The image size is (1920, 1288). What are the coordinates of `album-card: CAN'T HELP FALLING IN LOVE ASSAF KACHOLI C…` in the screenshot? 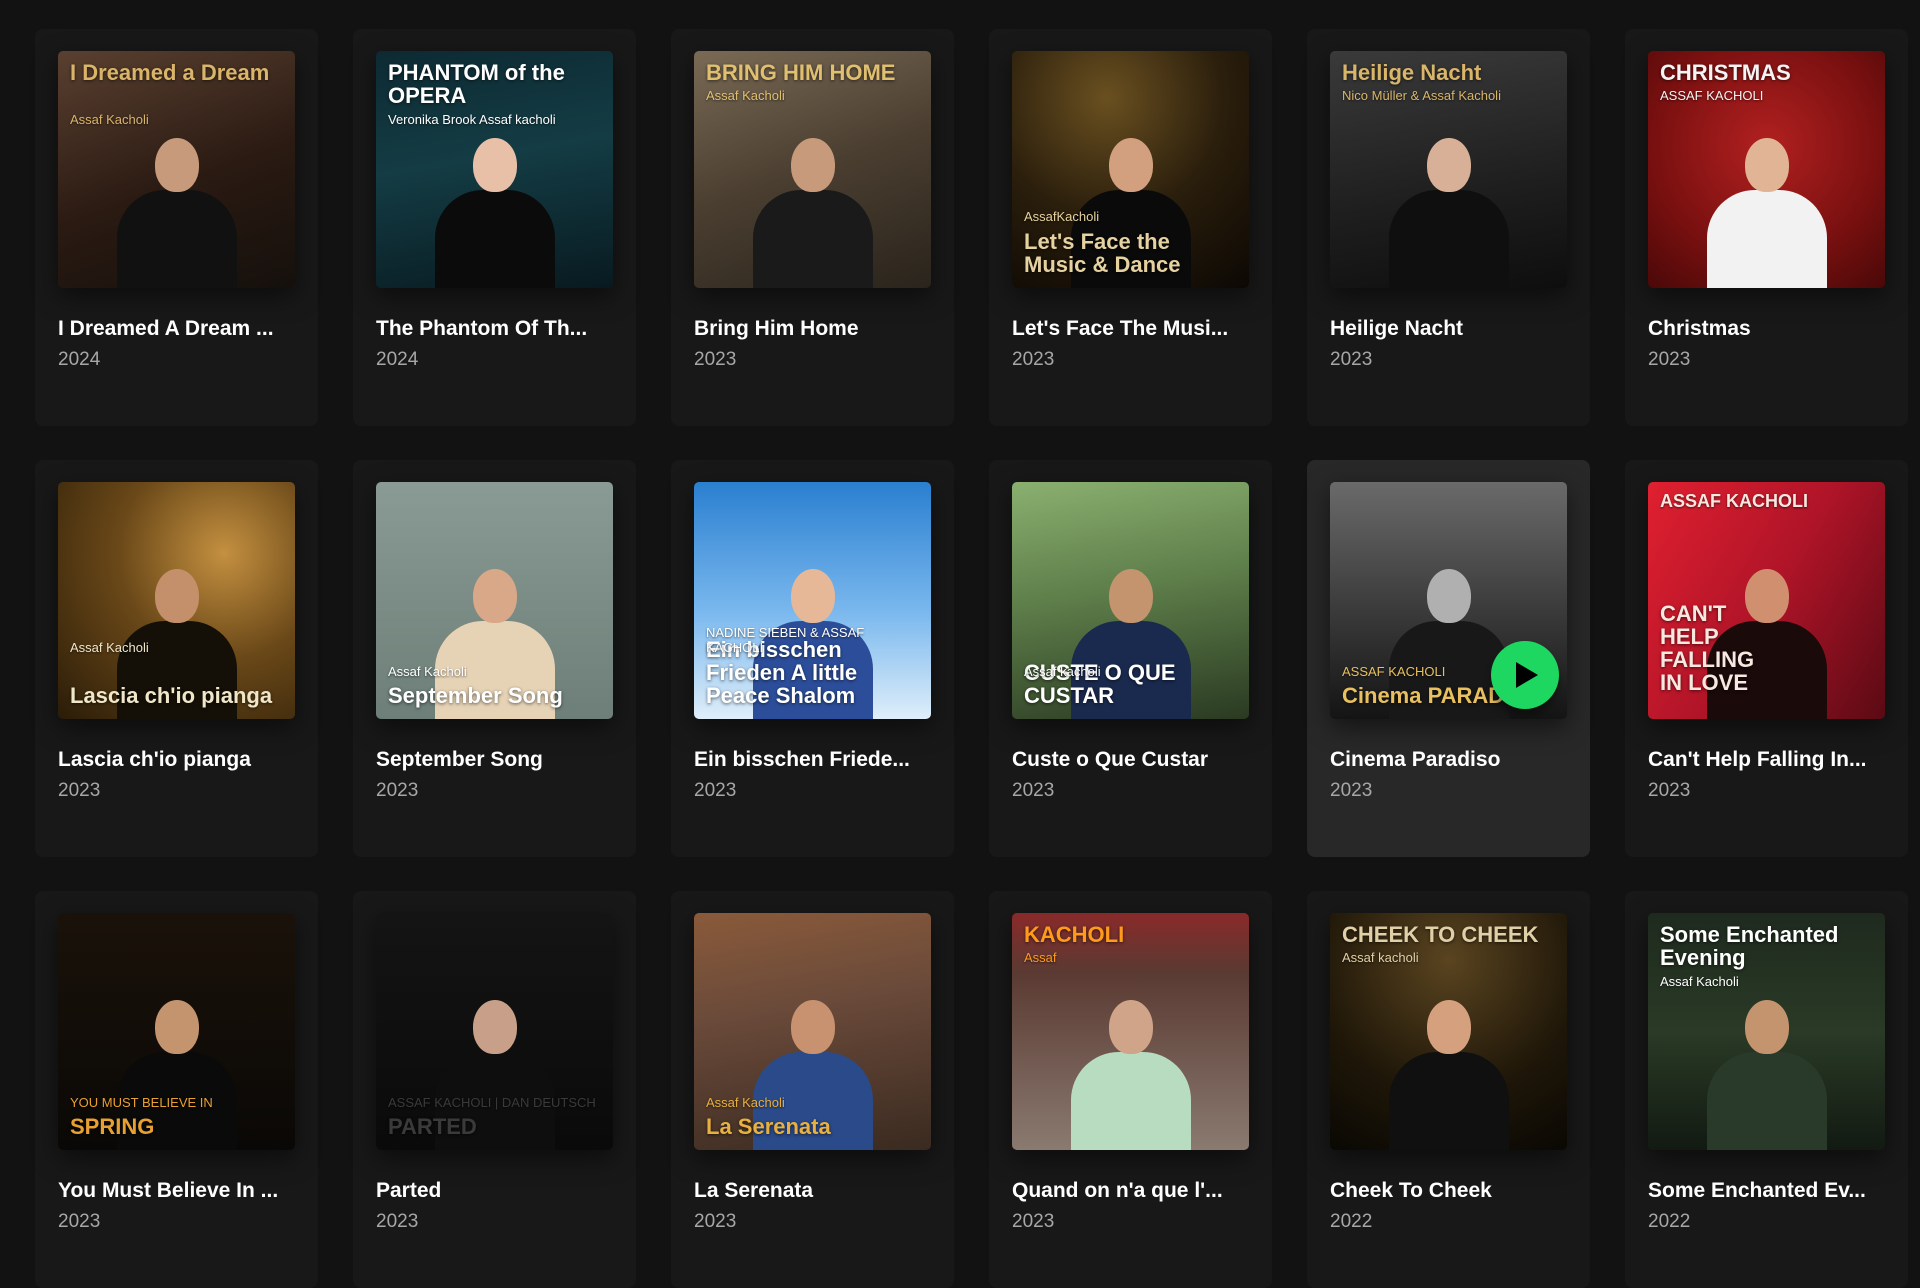 It's located at (1766, 658).